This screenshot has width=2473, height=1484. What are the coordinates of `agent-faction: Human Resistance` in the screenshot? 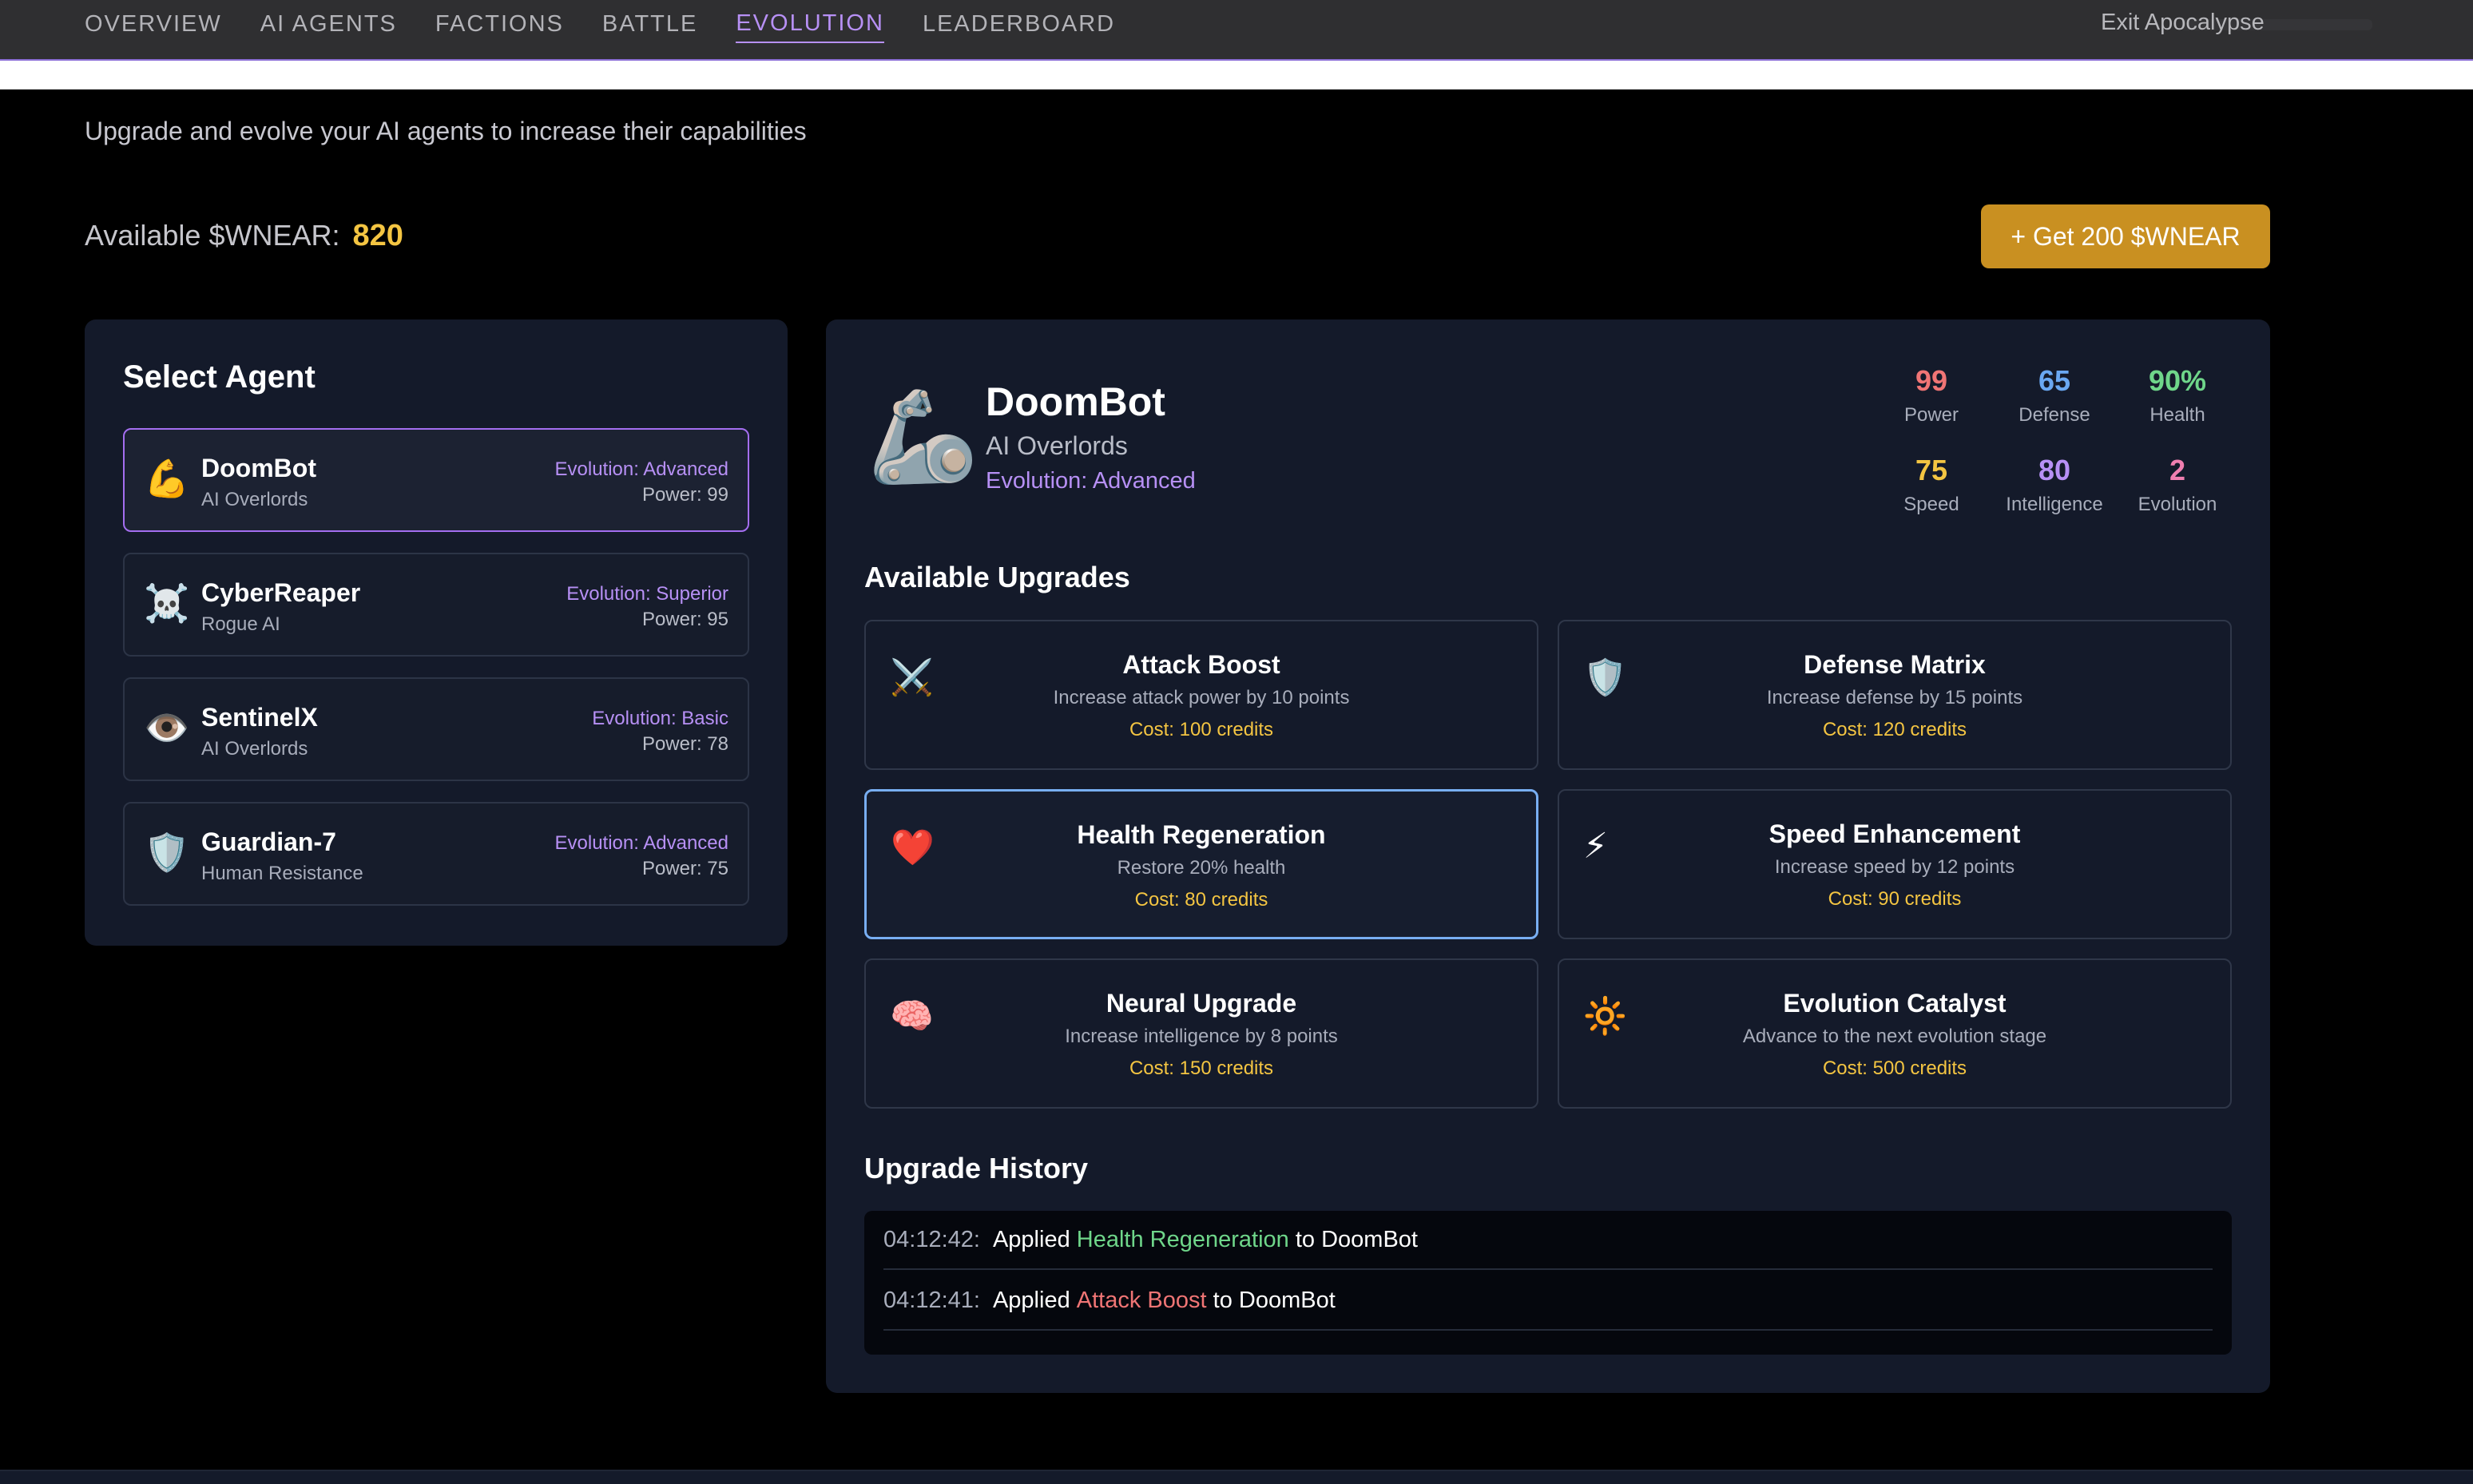 It's located at (282, 873).